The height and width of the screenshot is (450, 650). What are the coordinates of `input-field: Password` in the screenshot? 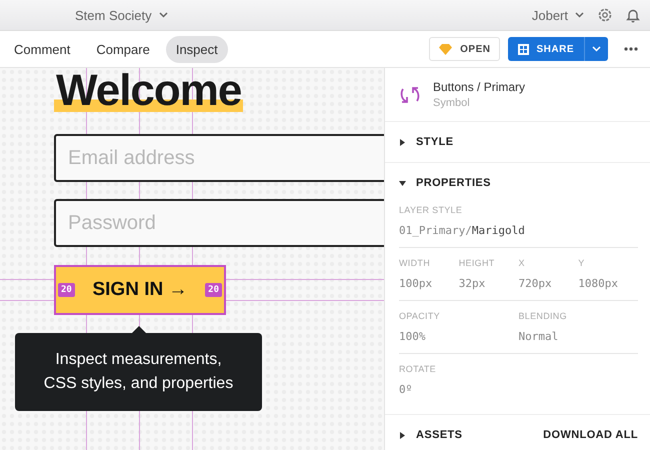 It's located at (219, 223).